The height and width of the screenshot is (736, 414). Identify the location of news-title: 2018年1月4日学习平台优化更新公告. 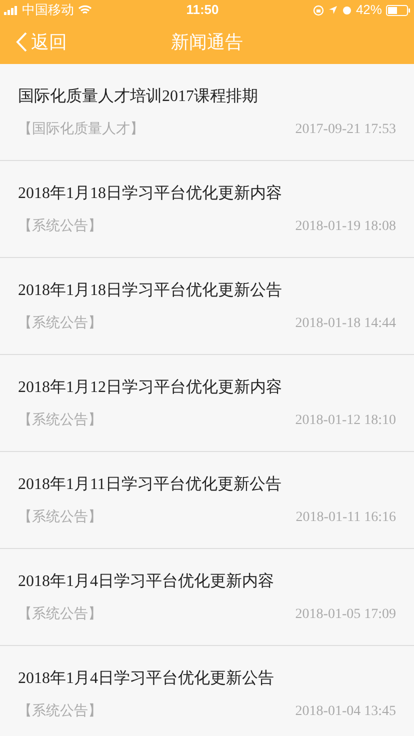
(146, 678).